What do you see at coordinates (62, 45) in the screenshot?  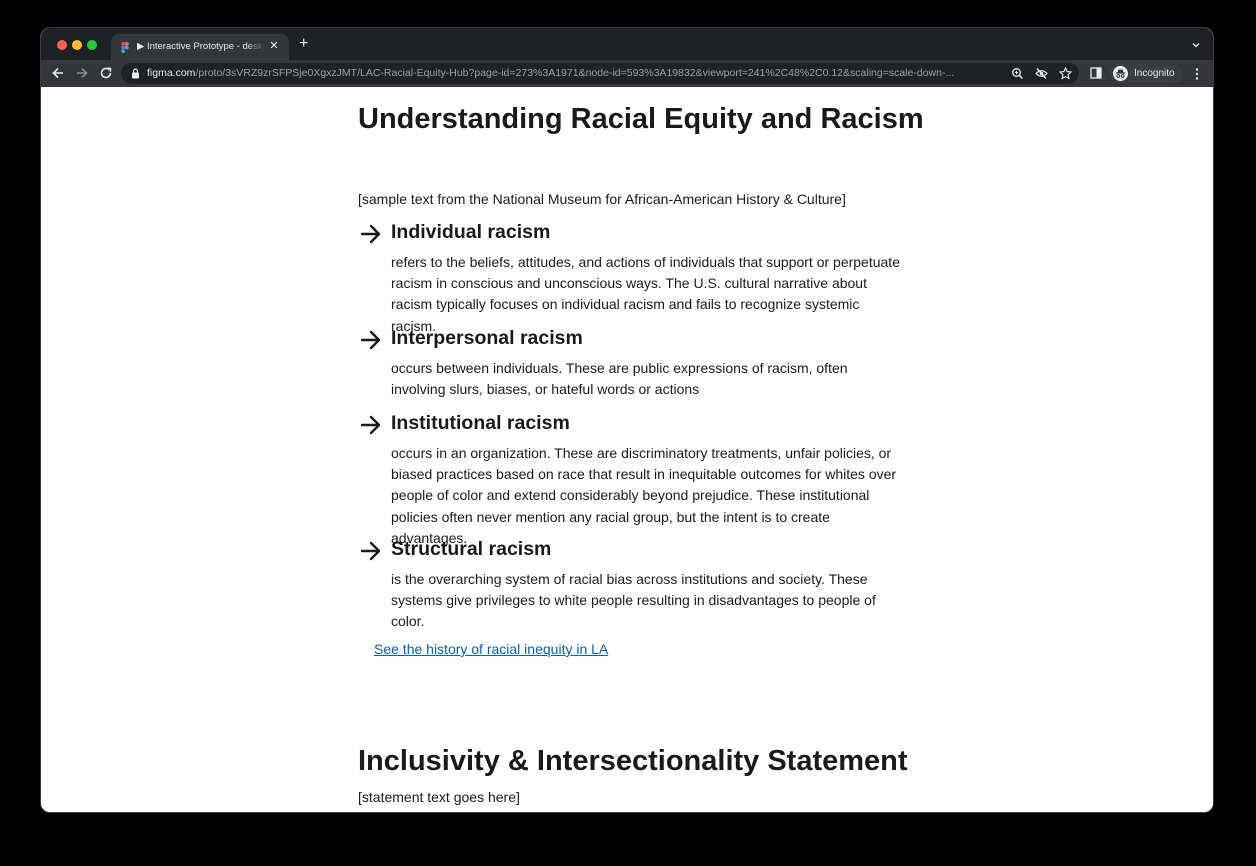 I see `window-close-button` at bounding box center [62, 45].